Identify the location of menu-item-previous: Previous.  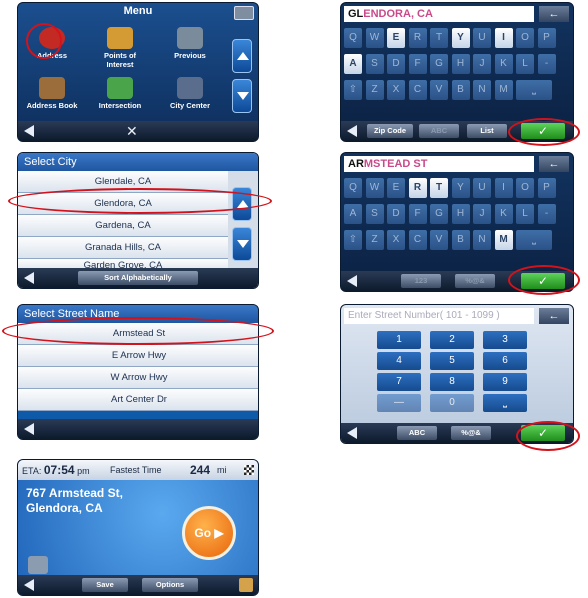
(190, 43).